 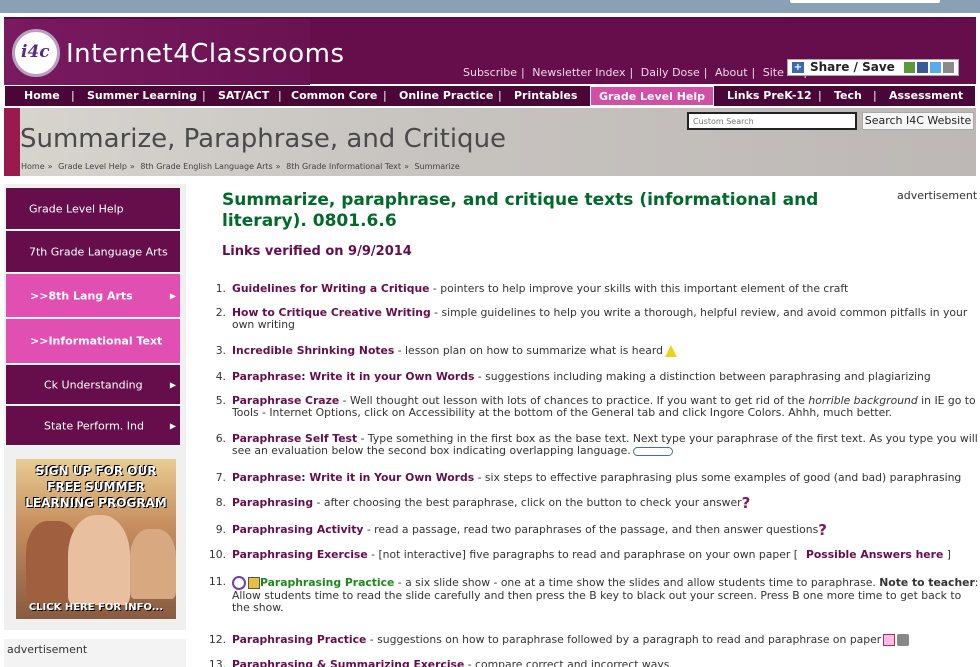 What do you see at coordinates (243, 96) in the screenshot?
I see `nav-sat-act: SAT/ACT` at bounding box center [243, 96].